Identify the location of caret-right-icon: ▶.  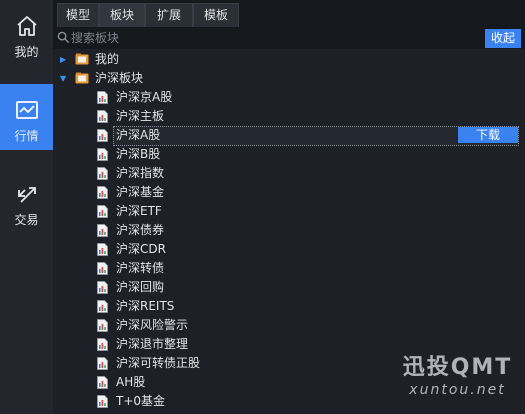
(65, 59).